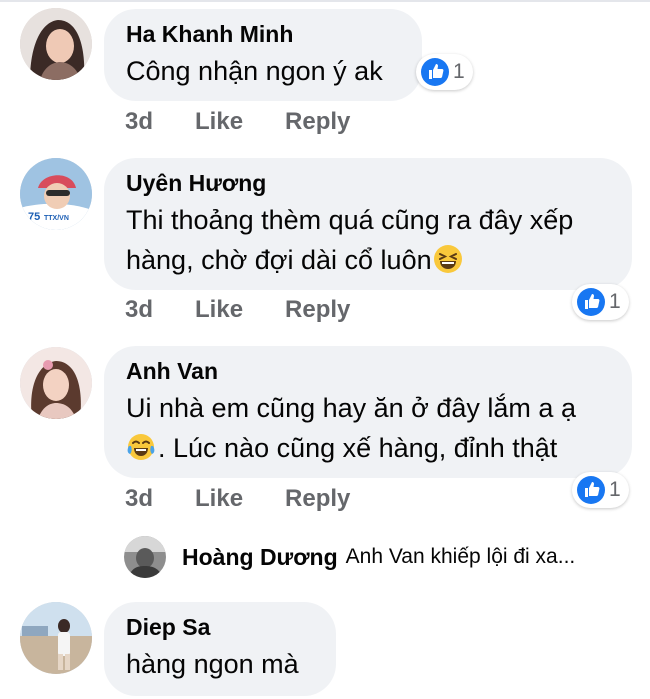 This screenshot has height=699, width=650. Describe the element at coordinates (261, 34) in the screenshot. I see `commenter-name: Ha Khanh Minh` at that location.